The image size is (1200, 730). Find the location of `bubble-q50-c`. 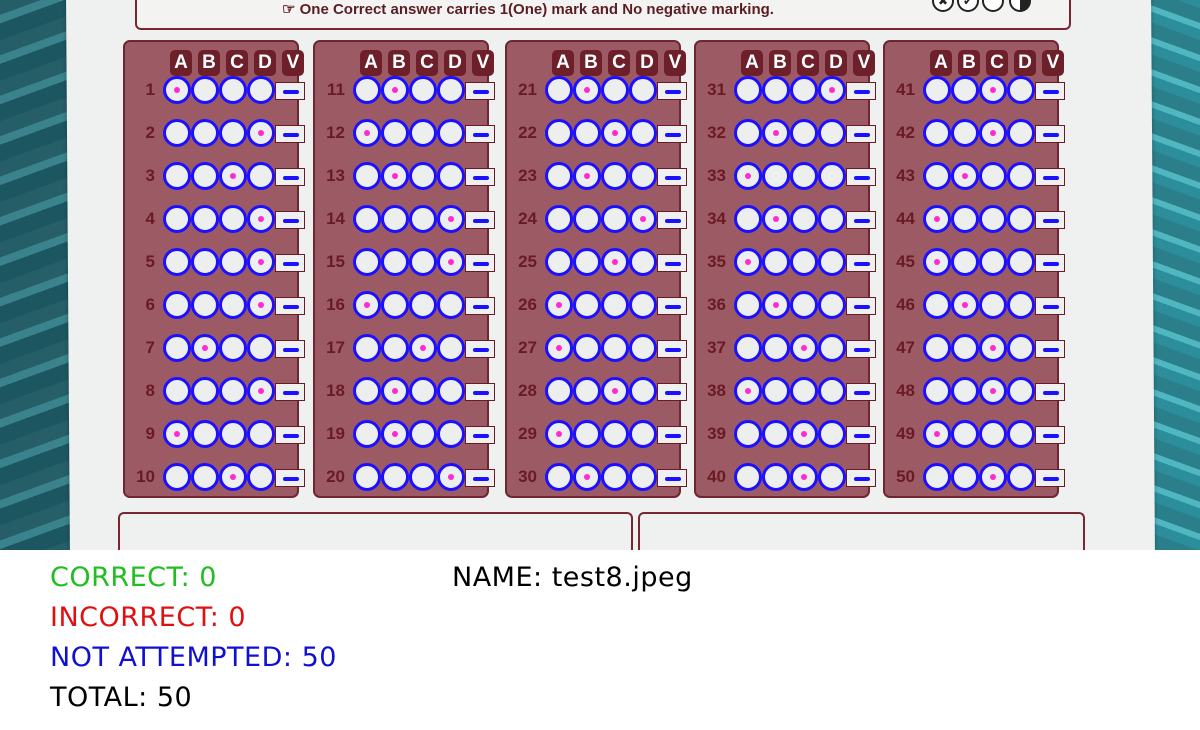

bubble-q50-c is located at coordinates (993, 477).